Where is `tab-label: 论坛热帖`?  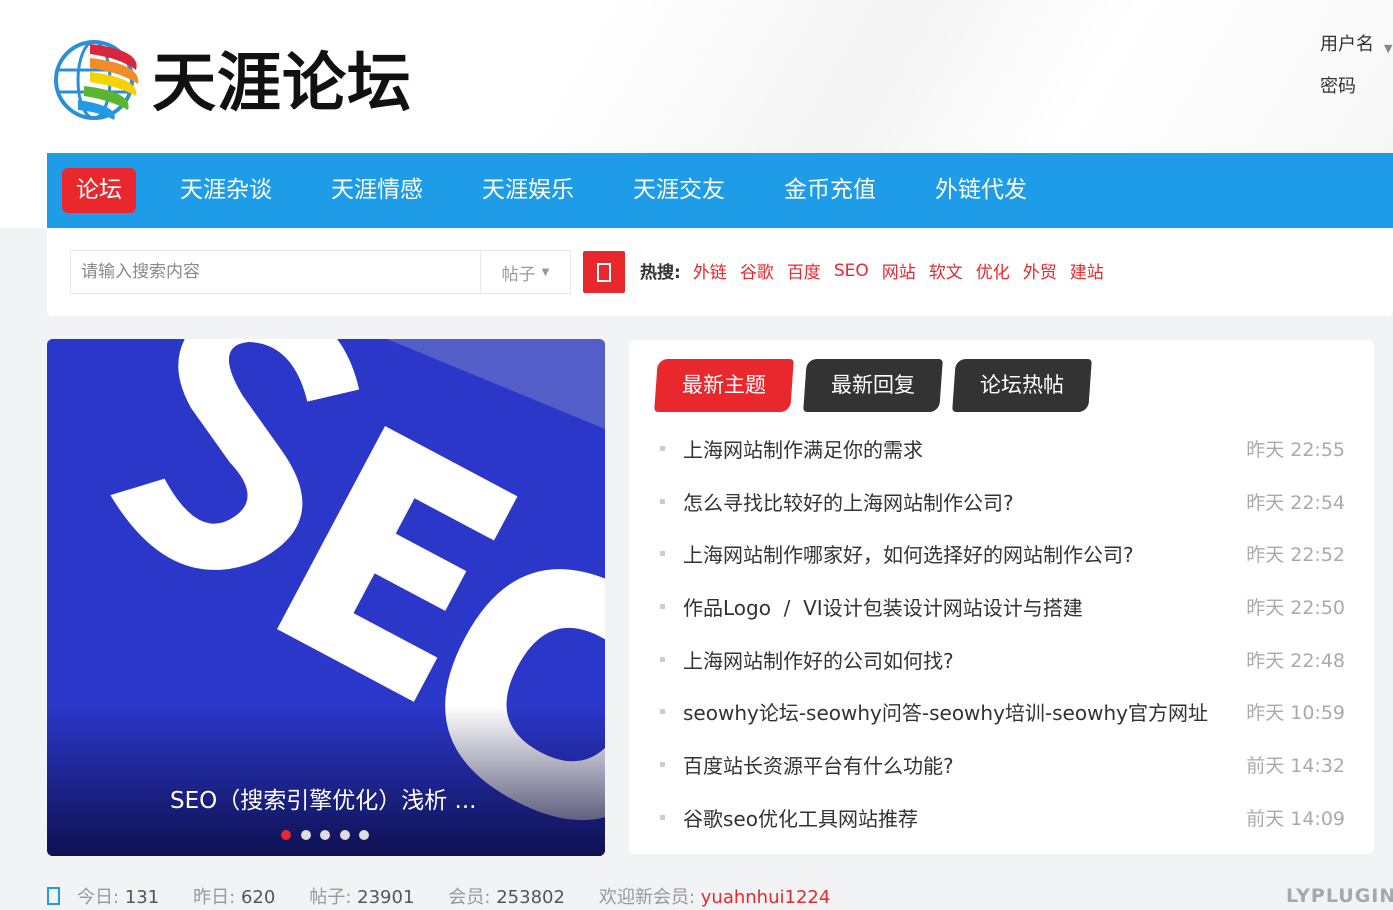
tab-label: 论坛热帖 is located at coordinates (1022, 385).